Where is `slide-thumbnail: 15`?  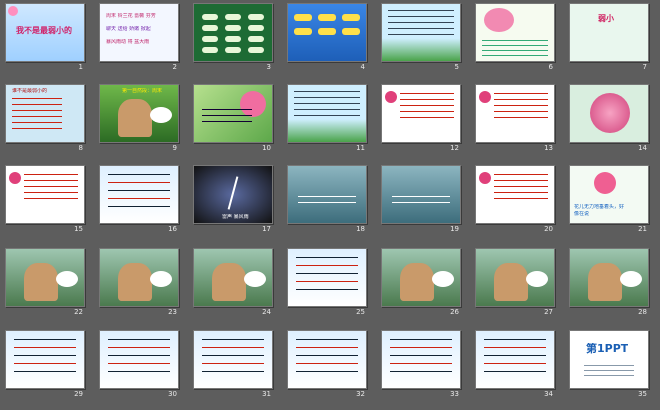
slide-thumbnail: 15 is located at coordinates (52, 199).